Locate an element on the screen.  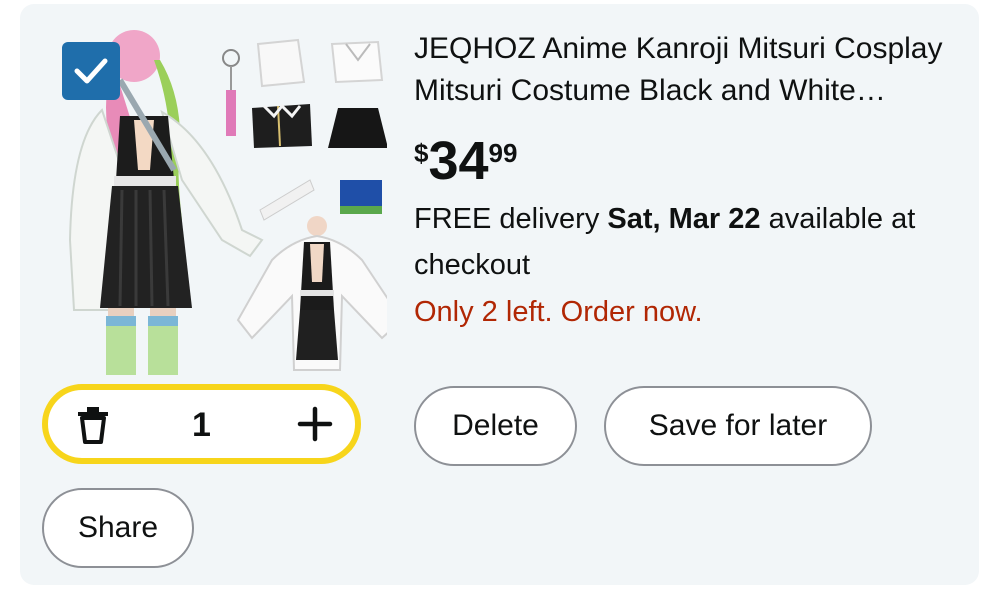
share-button: Share is located at coordinates (118, 528).